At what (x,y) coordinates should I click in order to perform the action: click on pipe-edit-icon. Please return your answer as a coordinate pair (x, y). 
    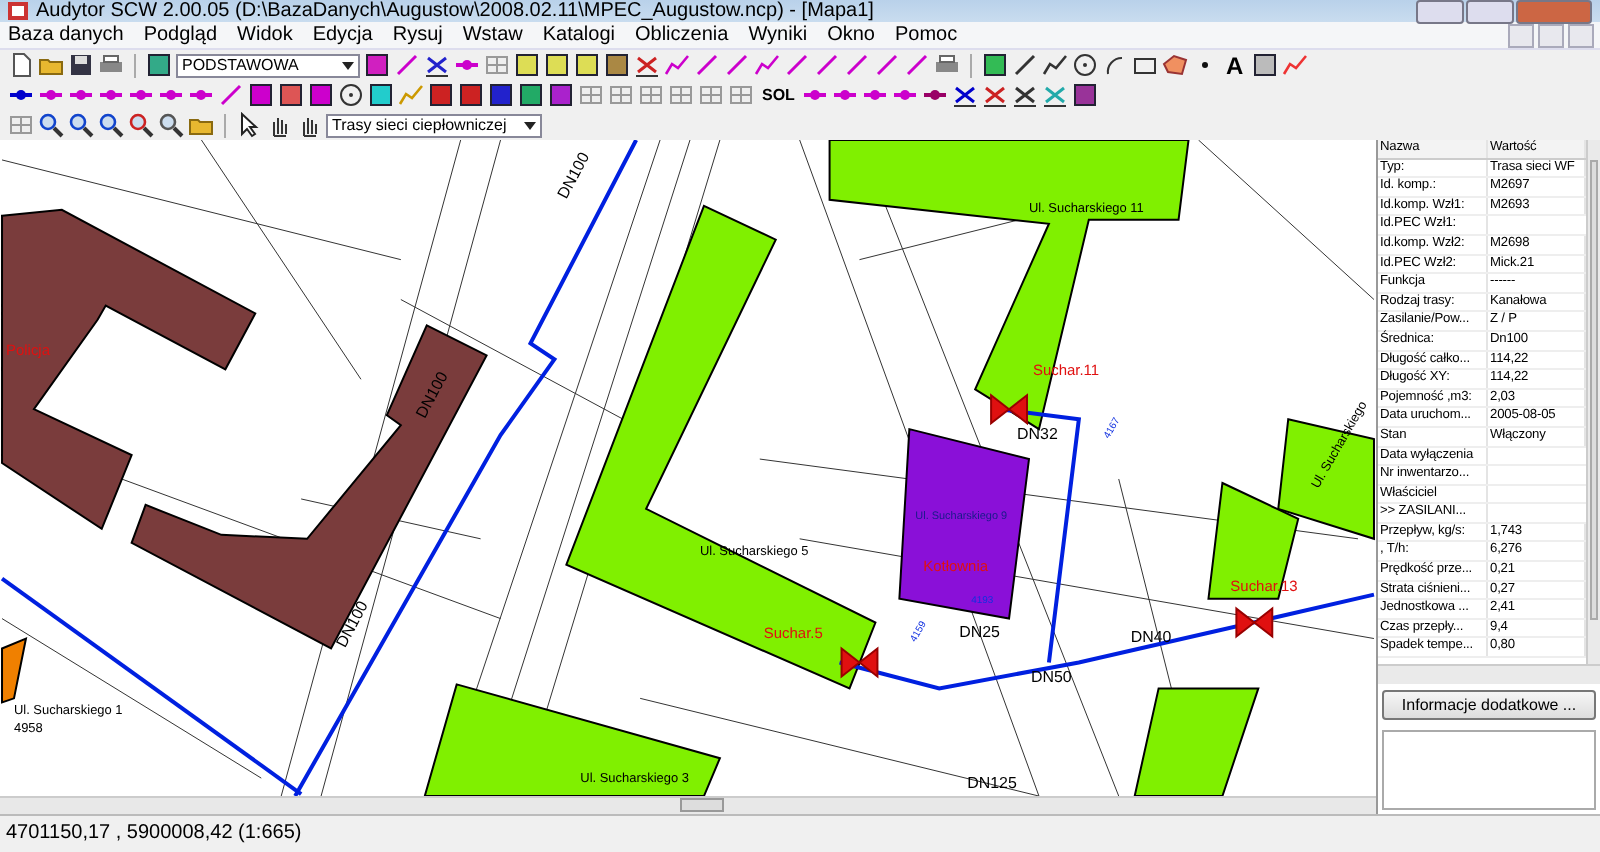
    Looking at the image, I should click on (407, 65).